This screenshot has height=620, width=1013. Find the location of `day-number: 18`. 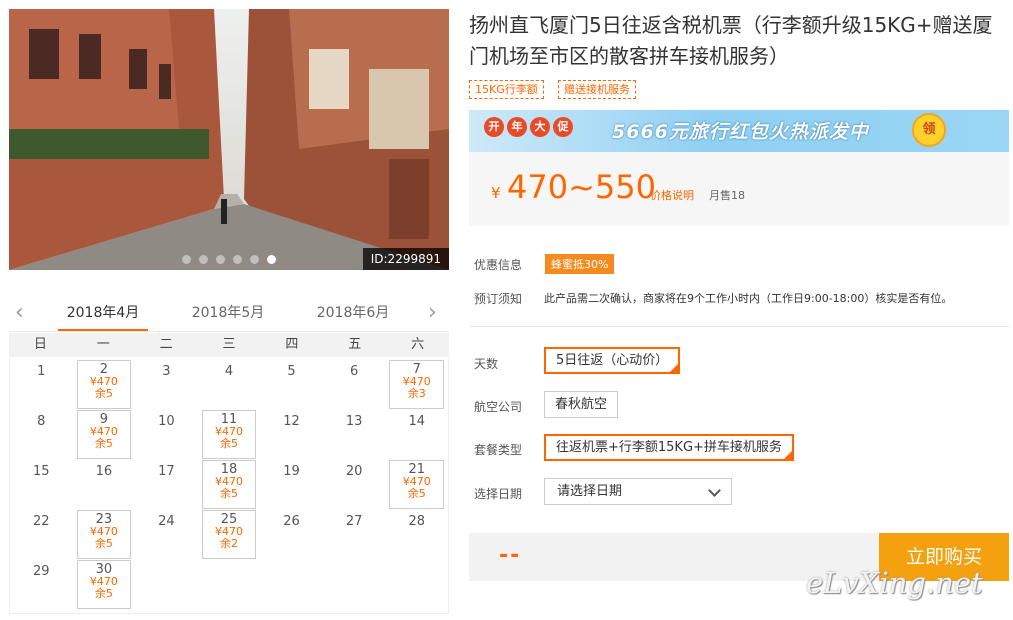

day-number: 18 is located at coordinates (229, 469).